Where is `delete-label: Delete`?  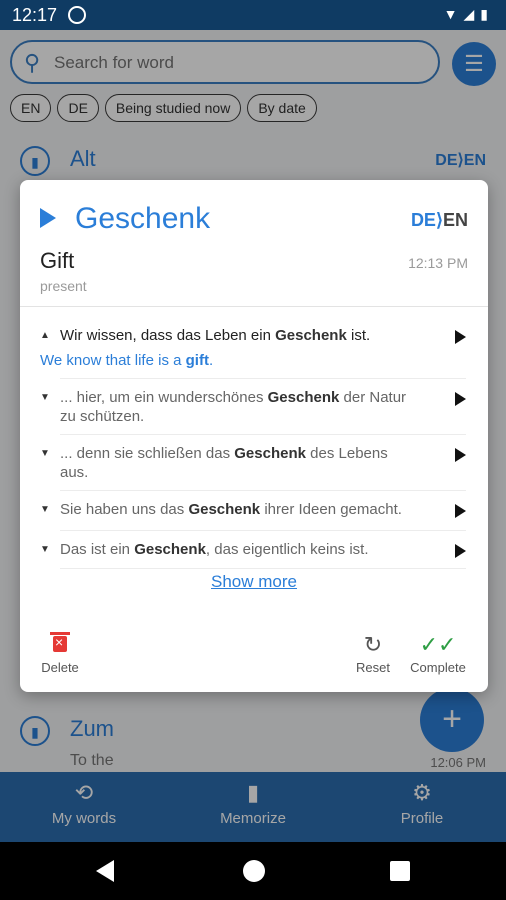
delete-label: Delete is located at coordinates (60, 667).